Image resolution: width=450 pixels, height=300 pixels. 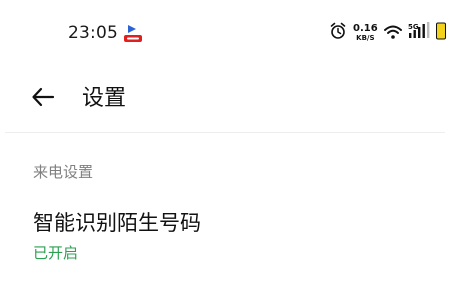 What do you see at coordinates (225, 132) in the screenshot?
I see `header-divider` at bounding box center [225, 132].